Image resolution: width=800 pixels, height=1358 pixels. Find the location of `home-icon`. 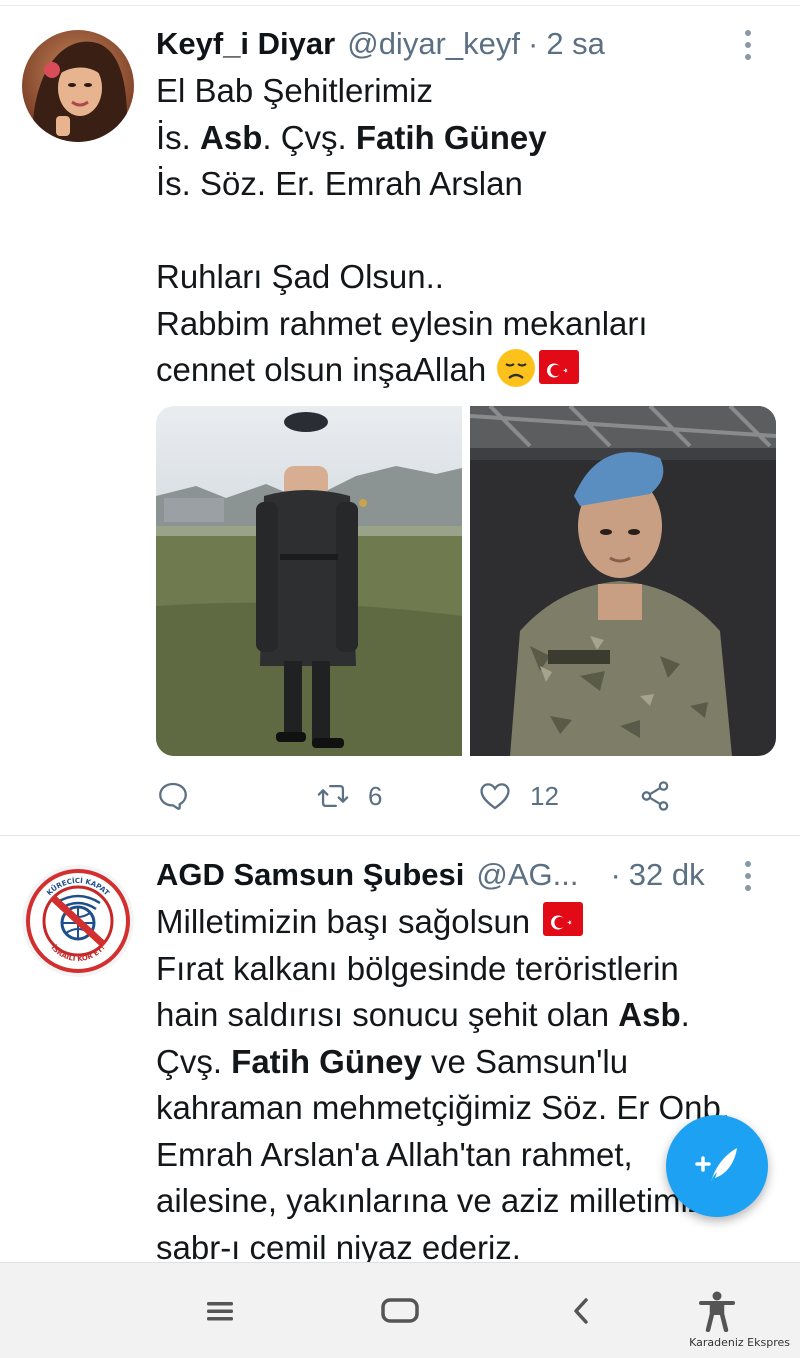

home-icon is located at coordinates (400, 1310).